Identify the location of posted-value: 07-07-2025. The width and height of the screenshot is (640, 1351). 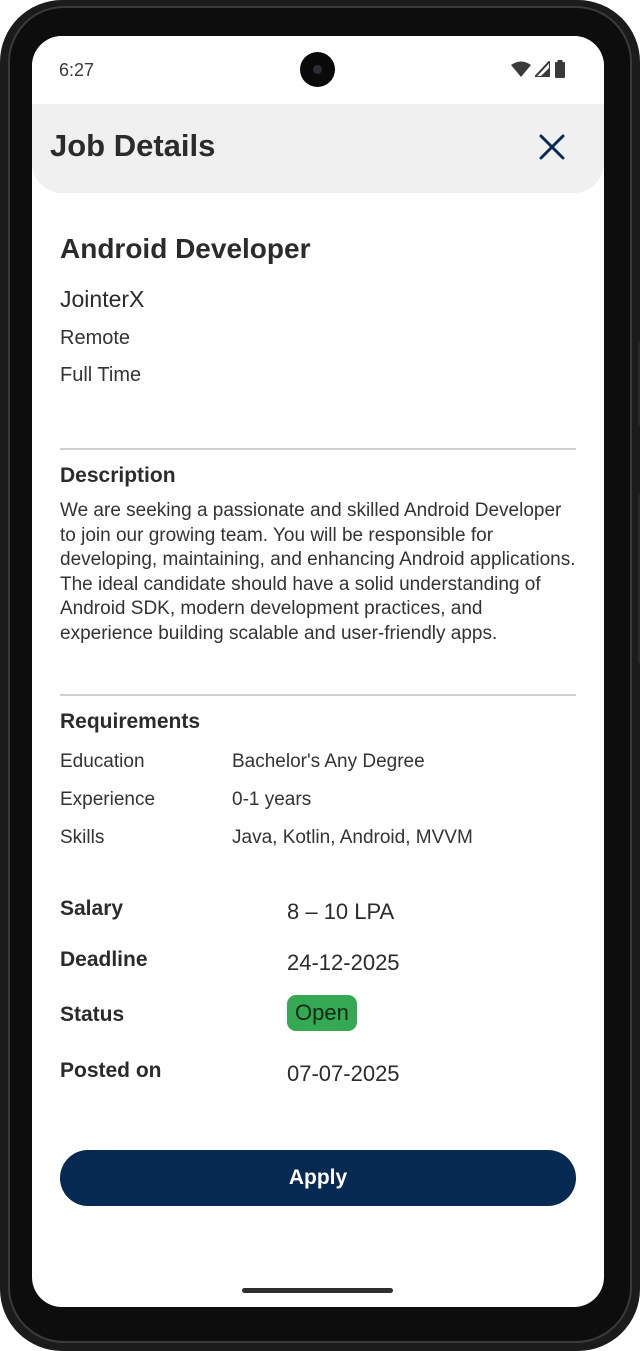
(343, 1073).